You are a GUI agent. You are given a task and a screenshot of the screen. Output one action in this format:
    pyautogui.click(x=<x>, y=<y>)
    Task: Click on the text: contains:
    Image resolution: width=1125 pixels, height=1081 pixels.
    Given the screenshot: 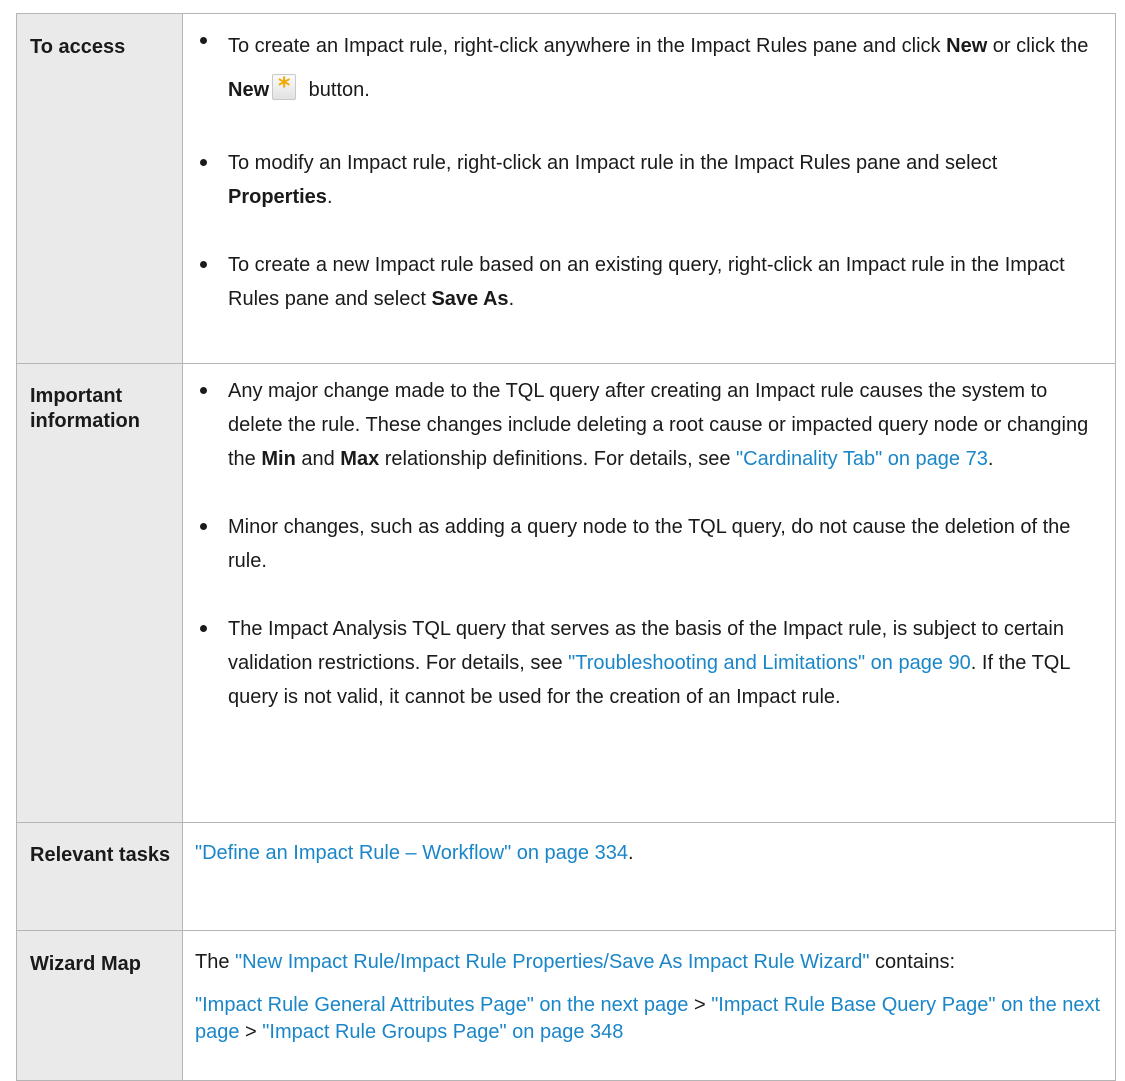 What is the action you would take?
    pyautogui.click(x=912, y=962)
    